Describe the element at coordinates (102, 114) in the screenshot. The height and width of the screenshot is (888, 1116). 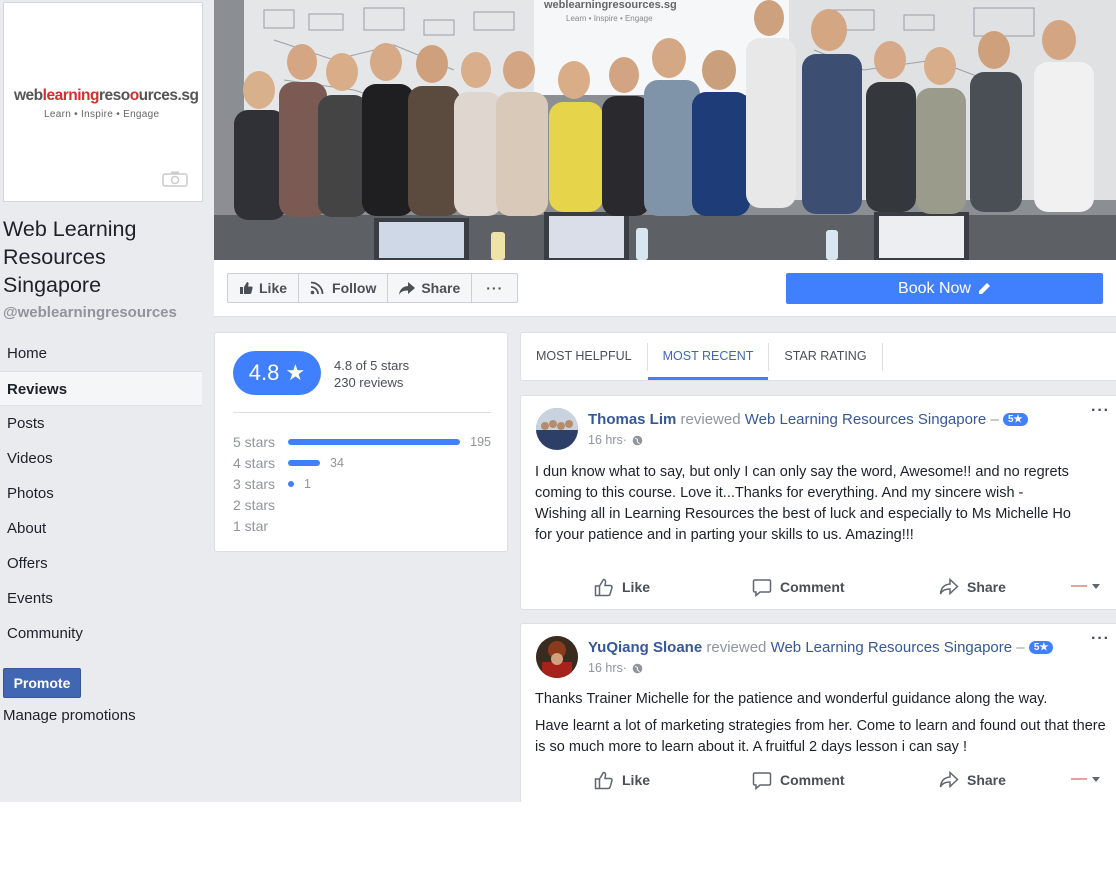
I see `brand-tagline: Learn • Inspire • Engage` at that location.